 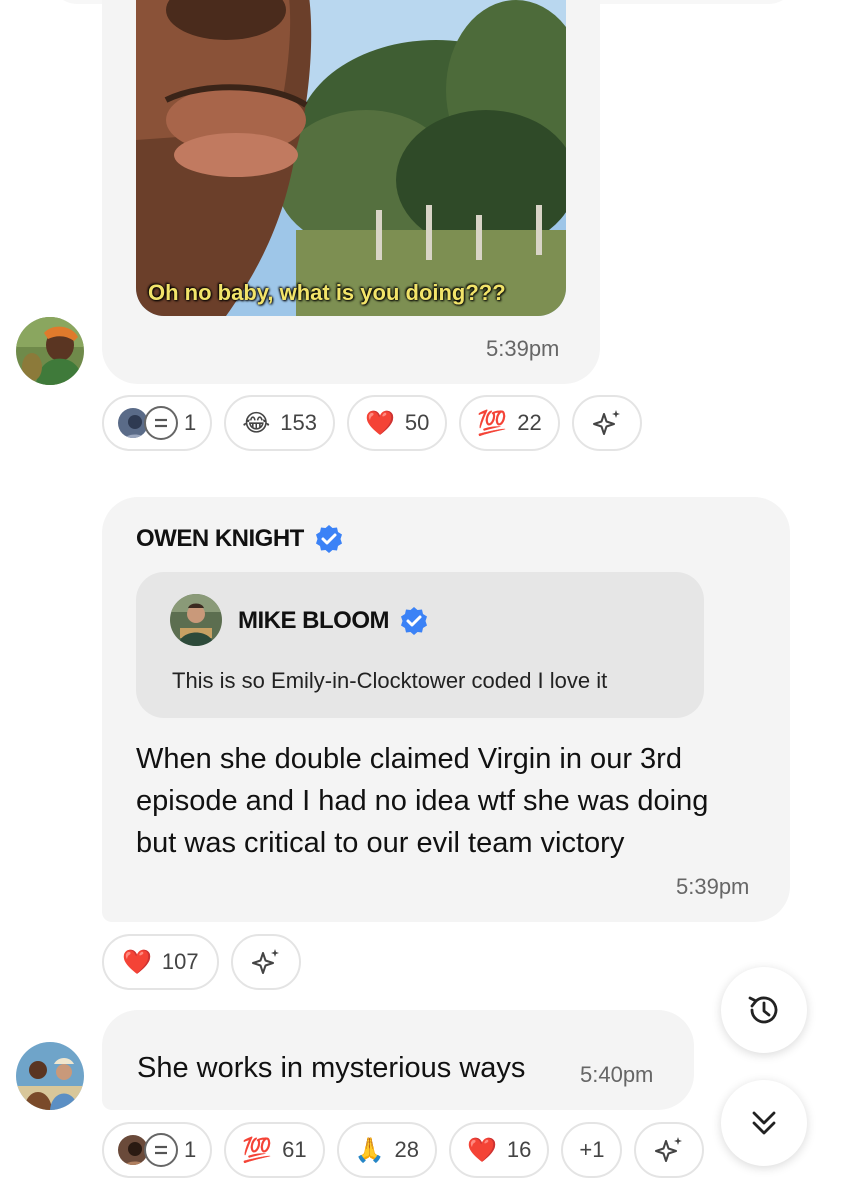 What do you see at coordinates (509, 423) in the screenshot?
I see `reaction-hundred: 💯 22` at bounding box center [509, 423].